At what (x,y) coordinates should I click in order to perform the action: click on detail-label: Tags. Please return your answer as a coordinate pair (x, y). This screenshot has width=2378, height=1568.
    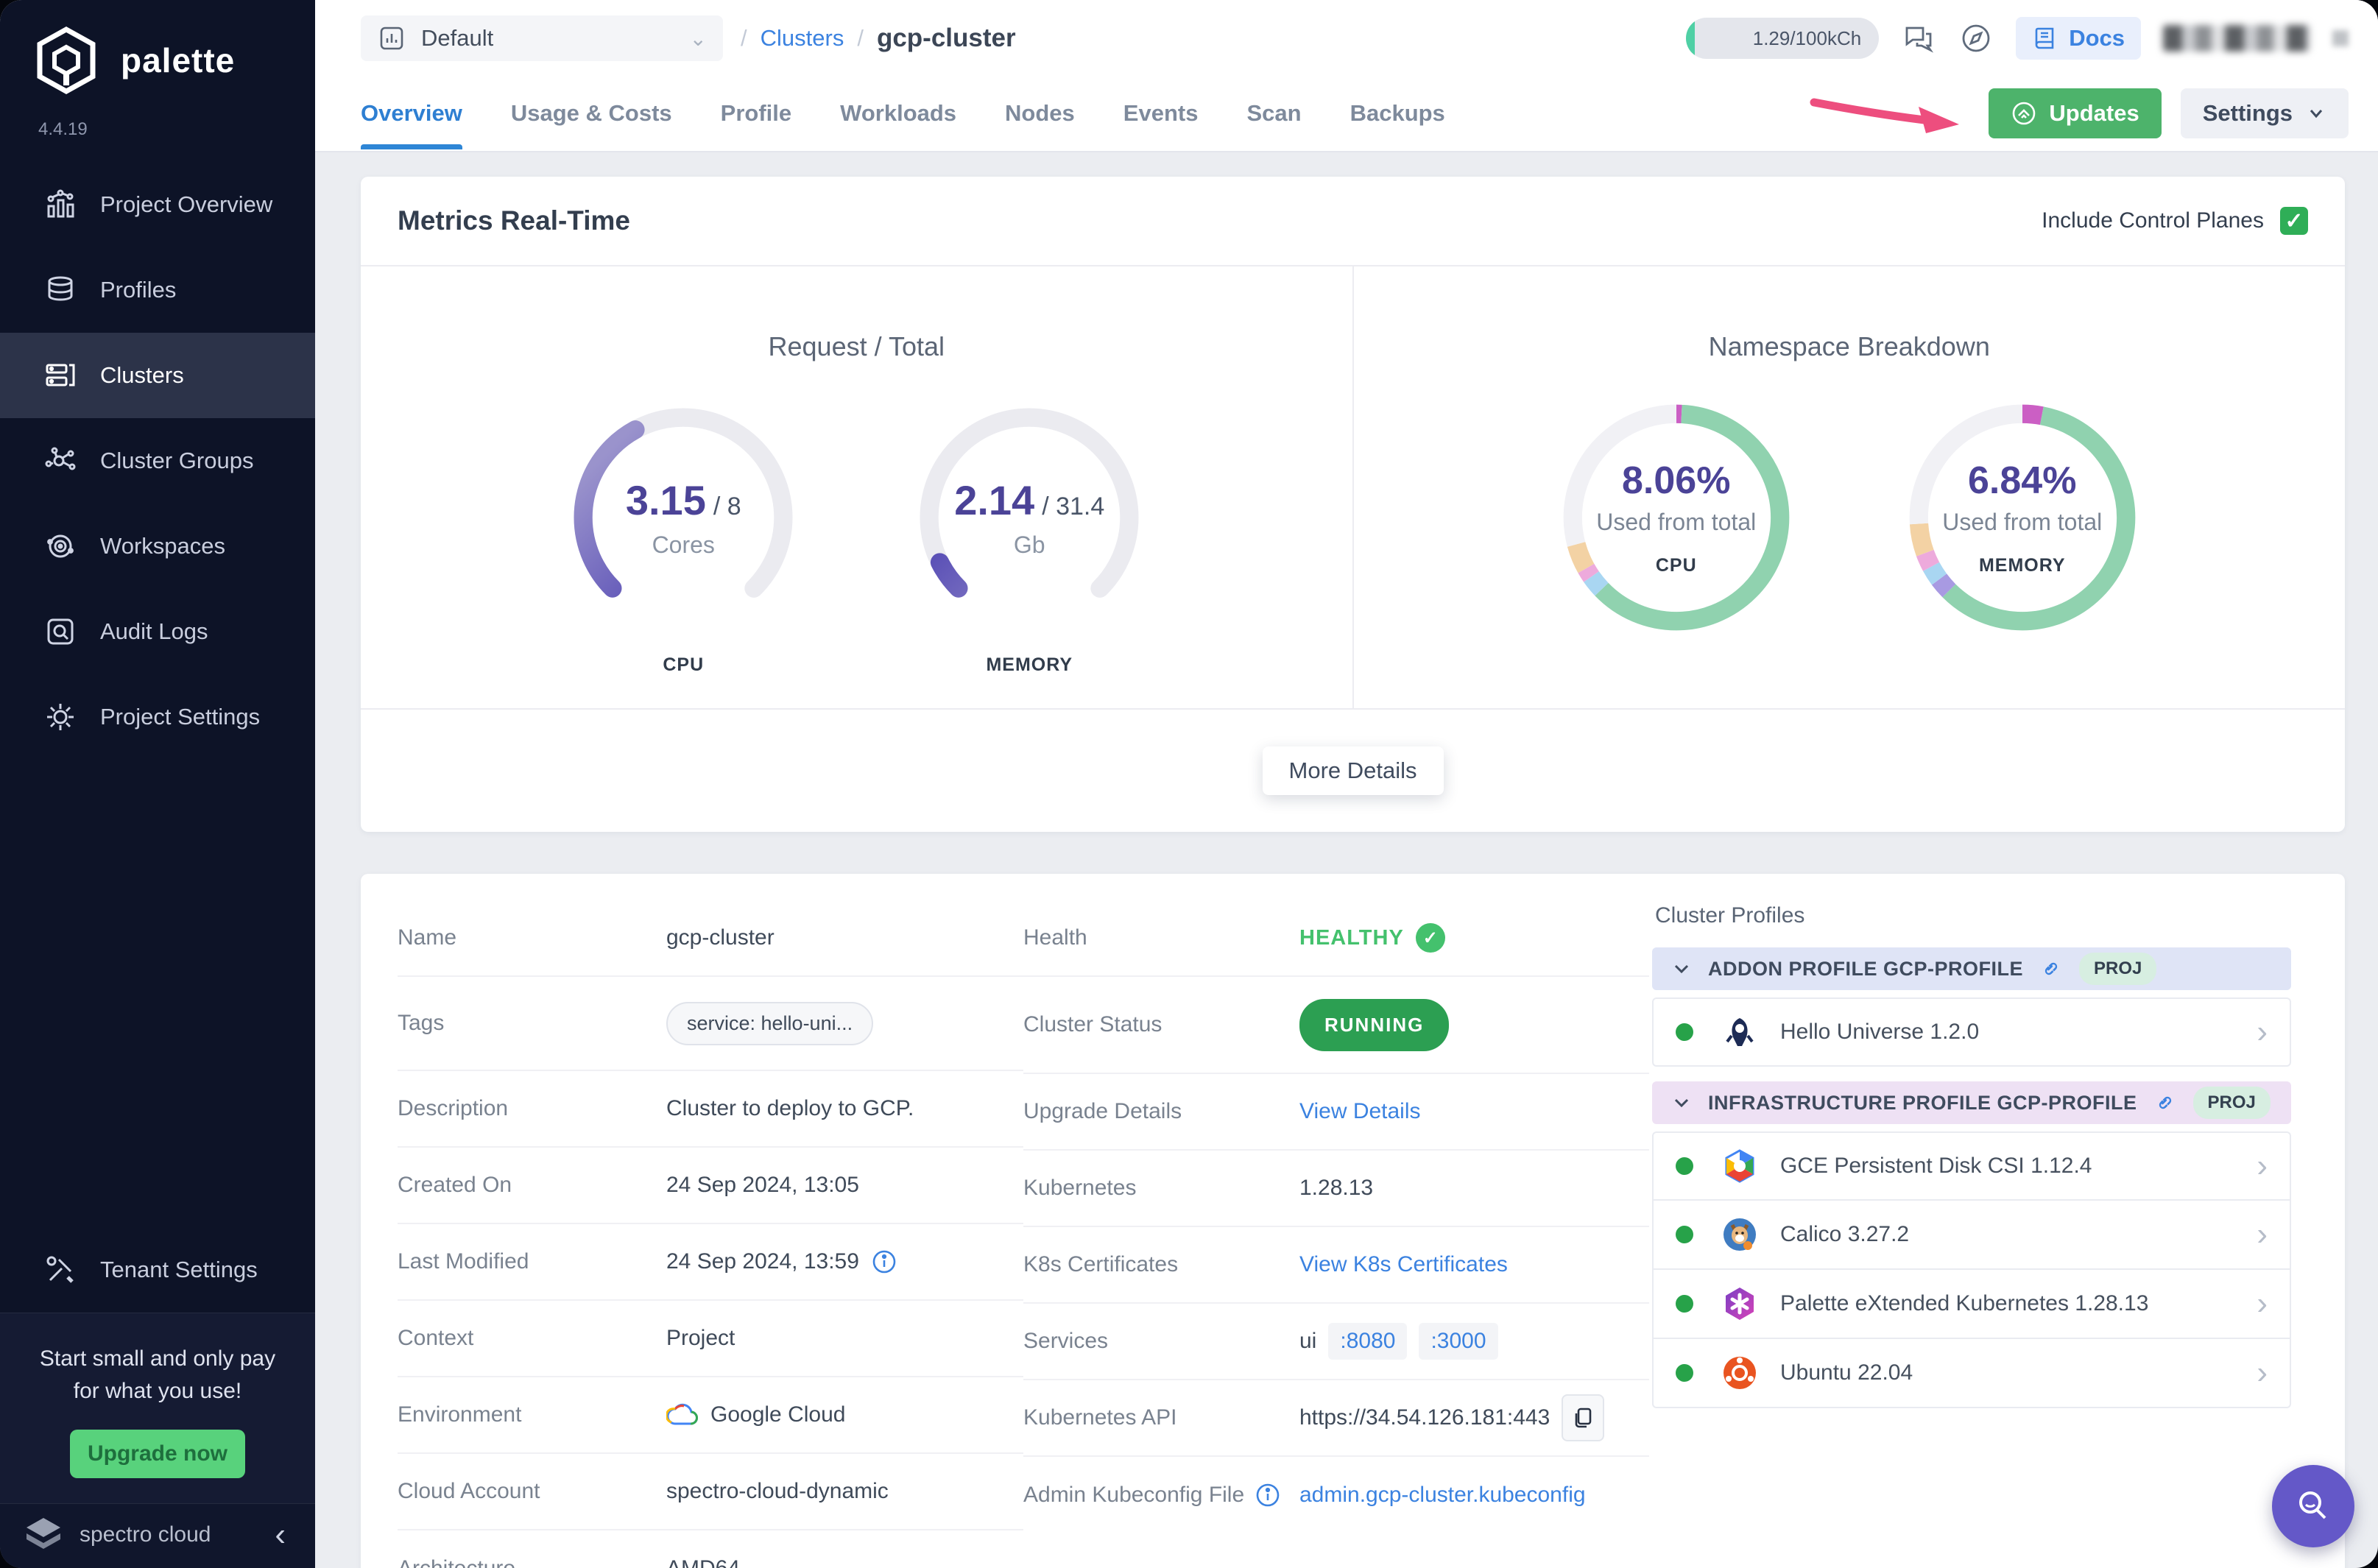
    Looking at the image, I should click on (421, 1023).